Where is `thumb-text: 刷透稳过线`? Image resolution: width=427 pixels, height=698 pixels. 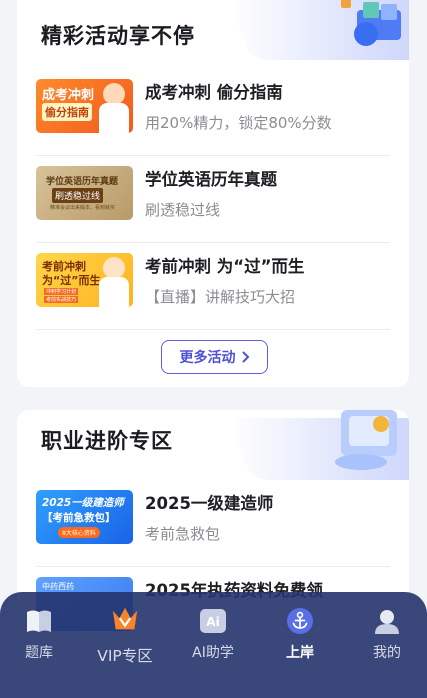
thumb-text: 刷透稳过线 is located at coordinates (78, 195).